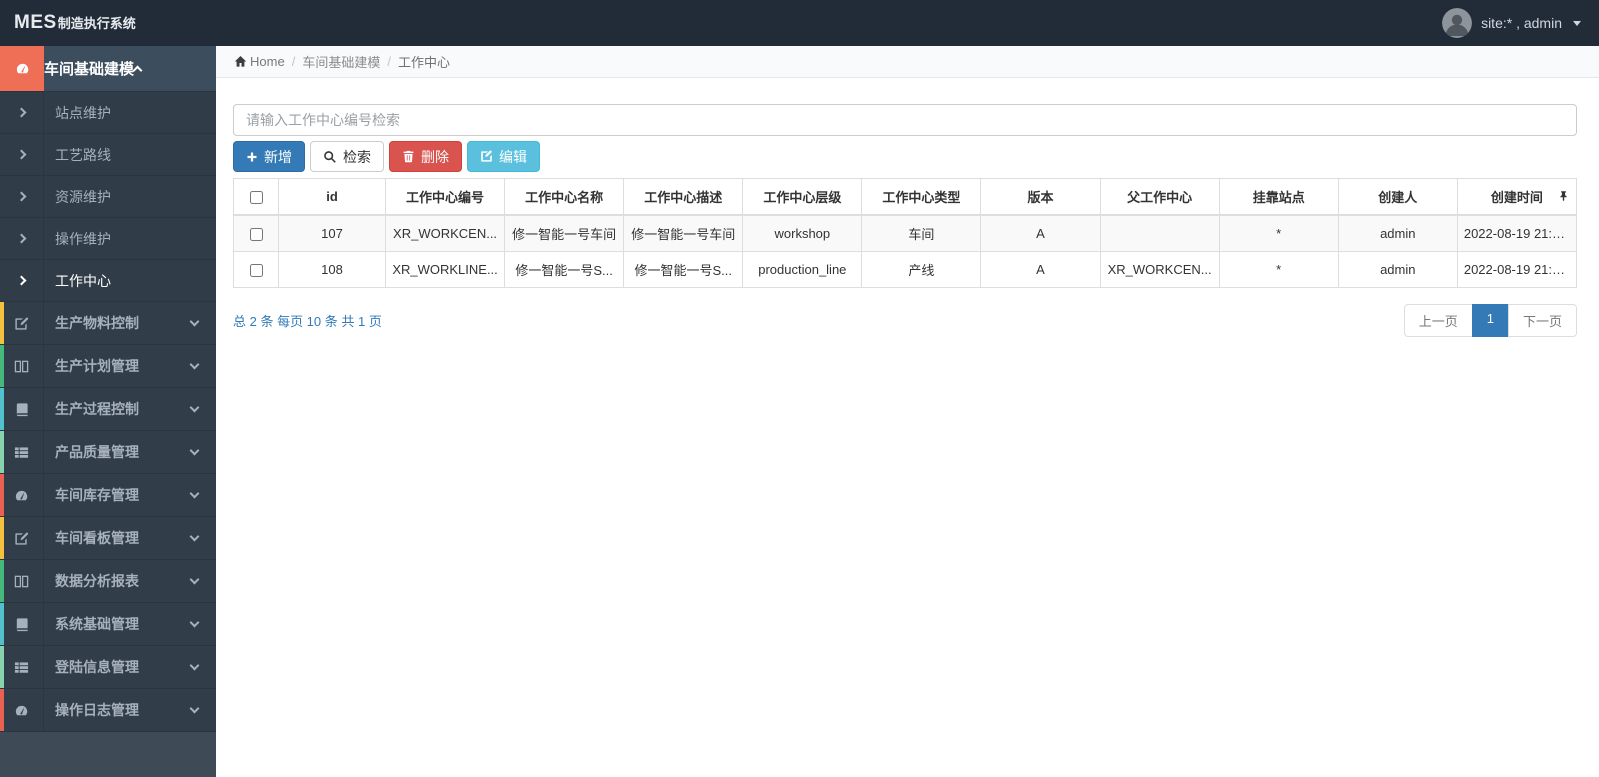 This screenshot has width=1599, height=777. I want to click on sidebar-group-label: 产品质量管理, so click(97, 452).